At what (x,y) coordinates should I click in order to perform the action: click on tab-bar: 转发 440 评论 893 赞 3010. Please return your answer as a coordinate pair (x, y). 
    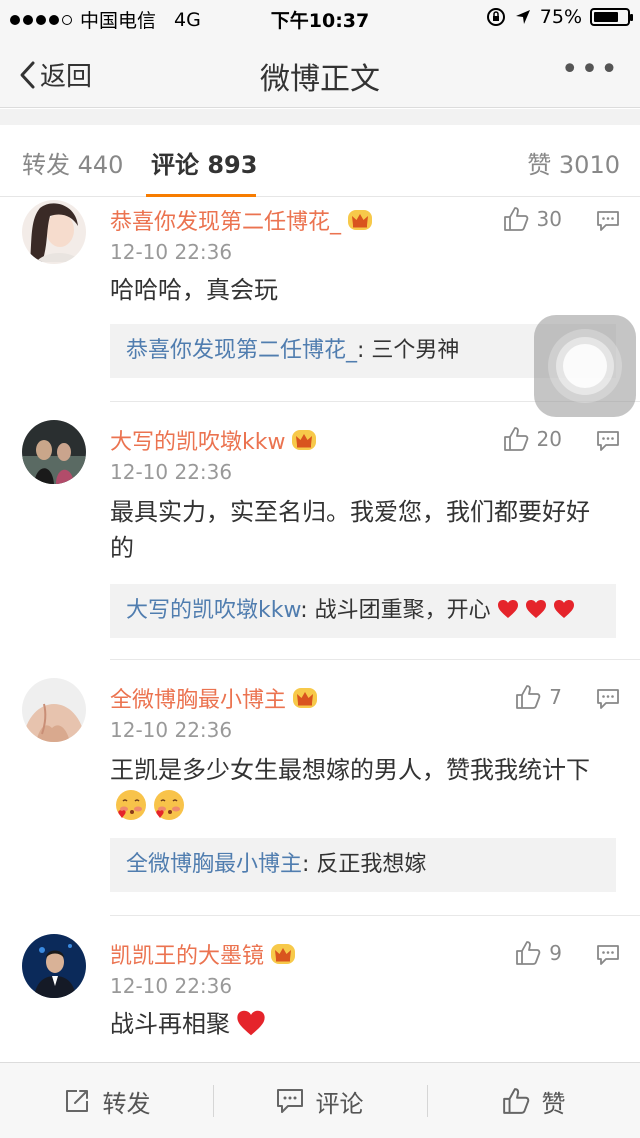
    Looking at the image, I should click on (320, 161).